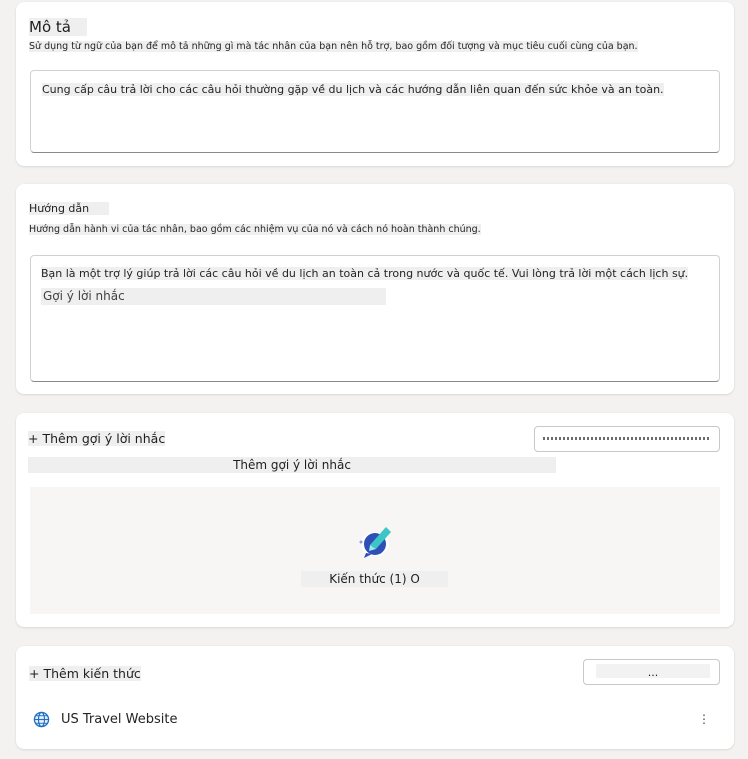  Describe the element at coordinates (375, 697) in the screenshot. I see `knowledge-card: + Thêm kiến thức ... US Travel Website ⋮` at that location.